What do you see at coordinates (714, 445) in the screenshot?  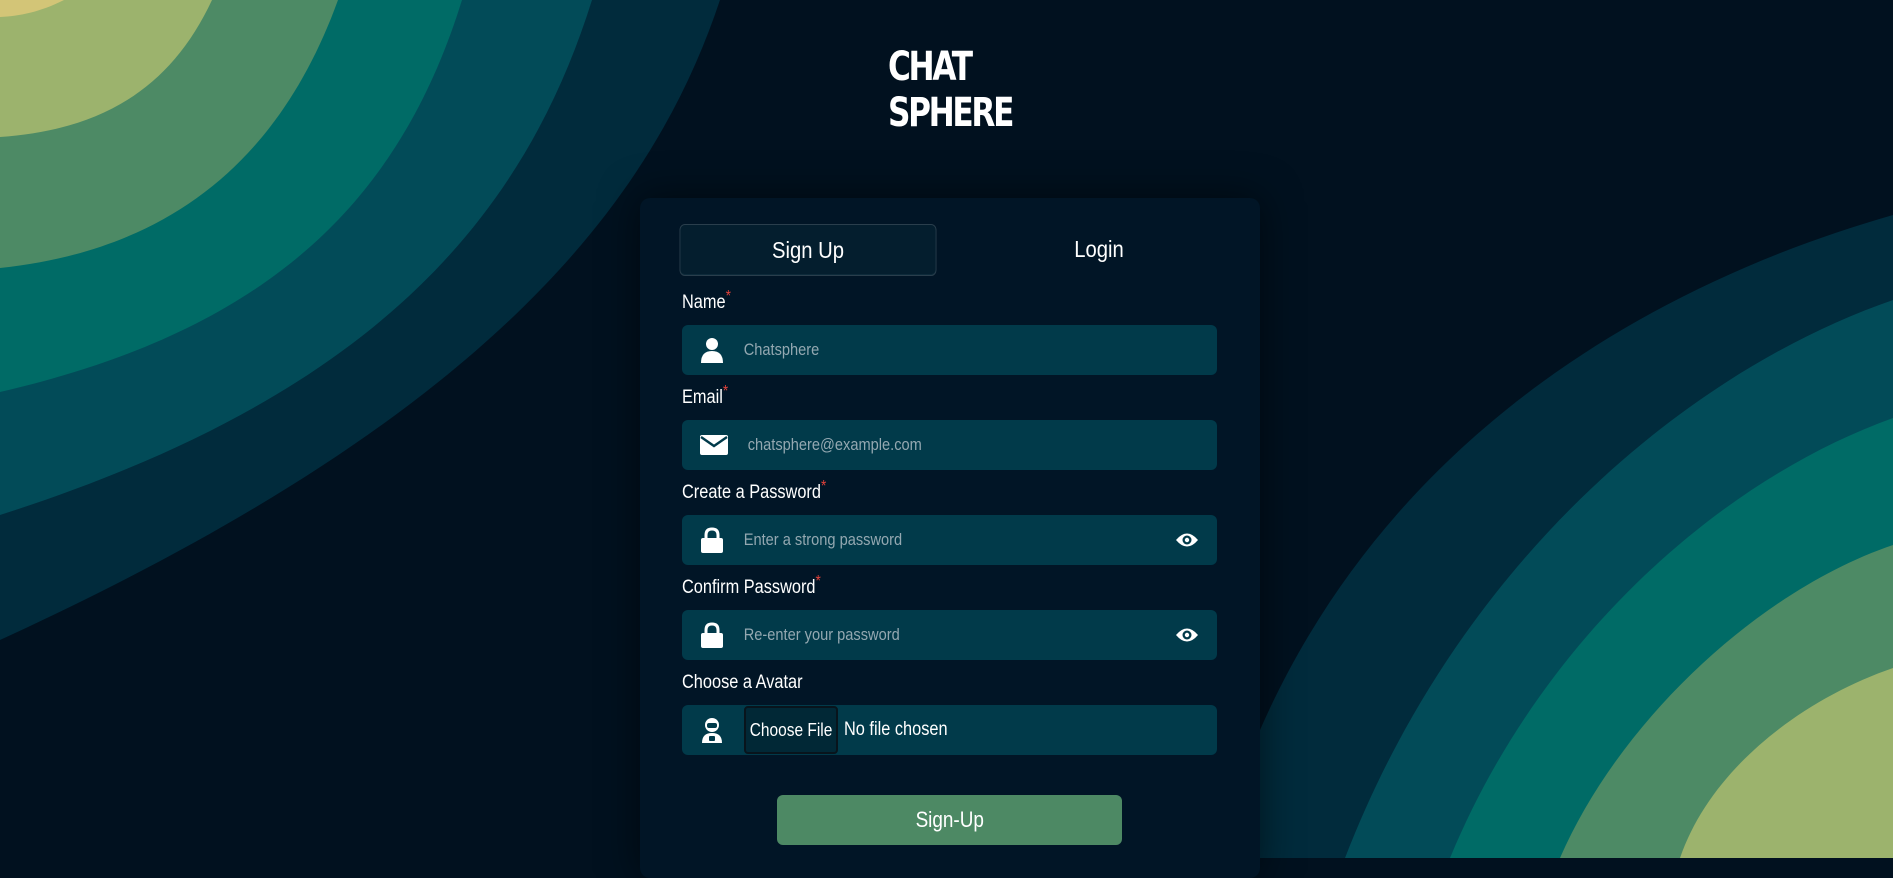 I see `envelope-icon` at bounding box center [714, 445].